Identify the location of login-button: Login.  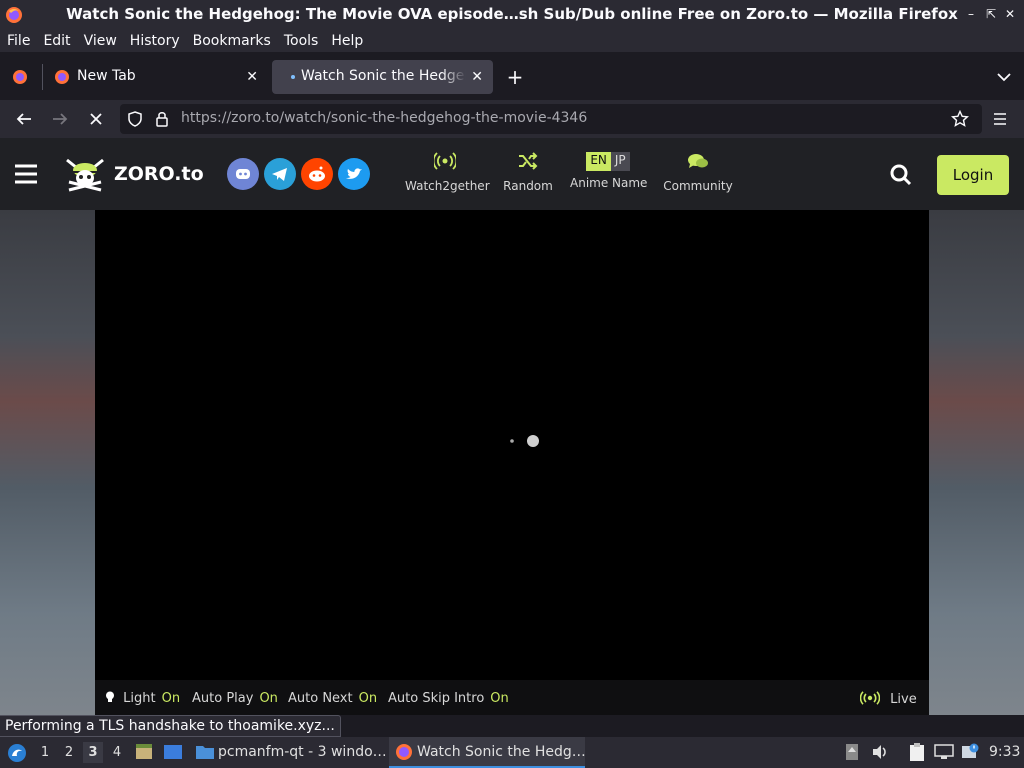
(973, 175).